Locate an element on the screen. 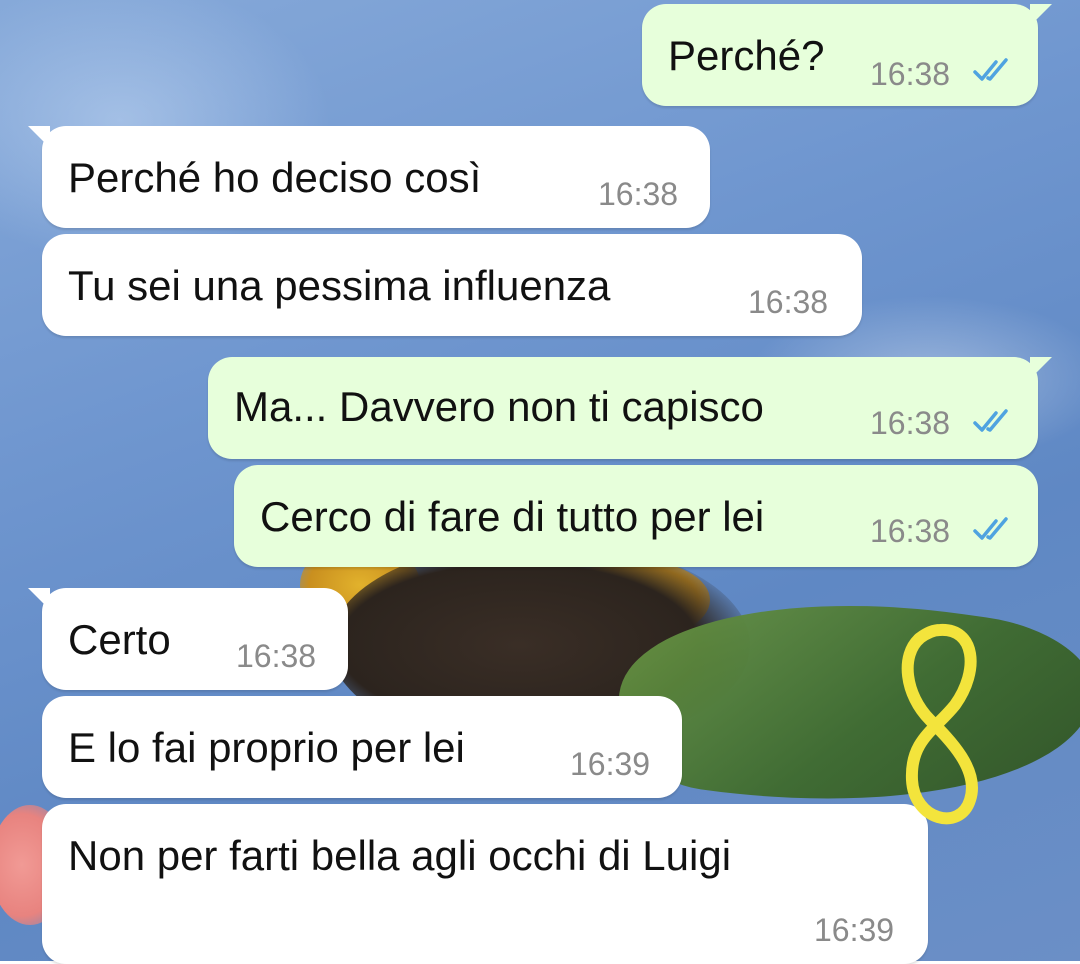 This screenshot has height=964, width=1080. message-text: Perché ho deciso così is located at coordinates (275, 177).